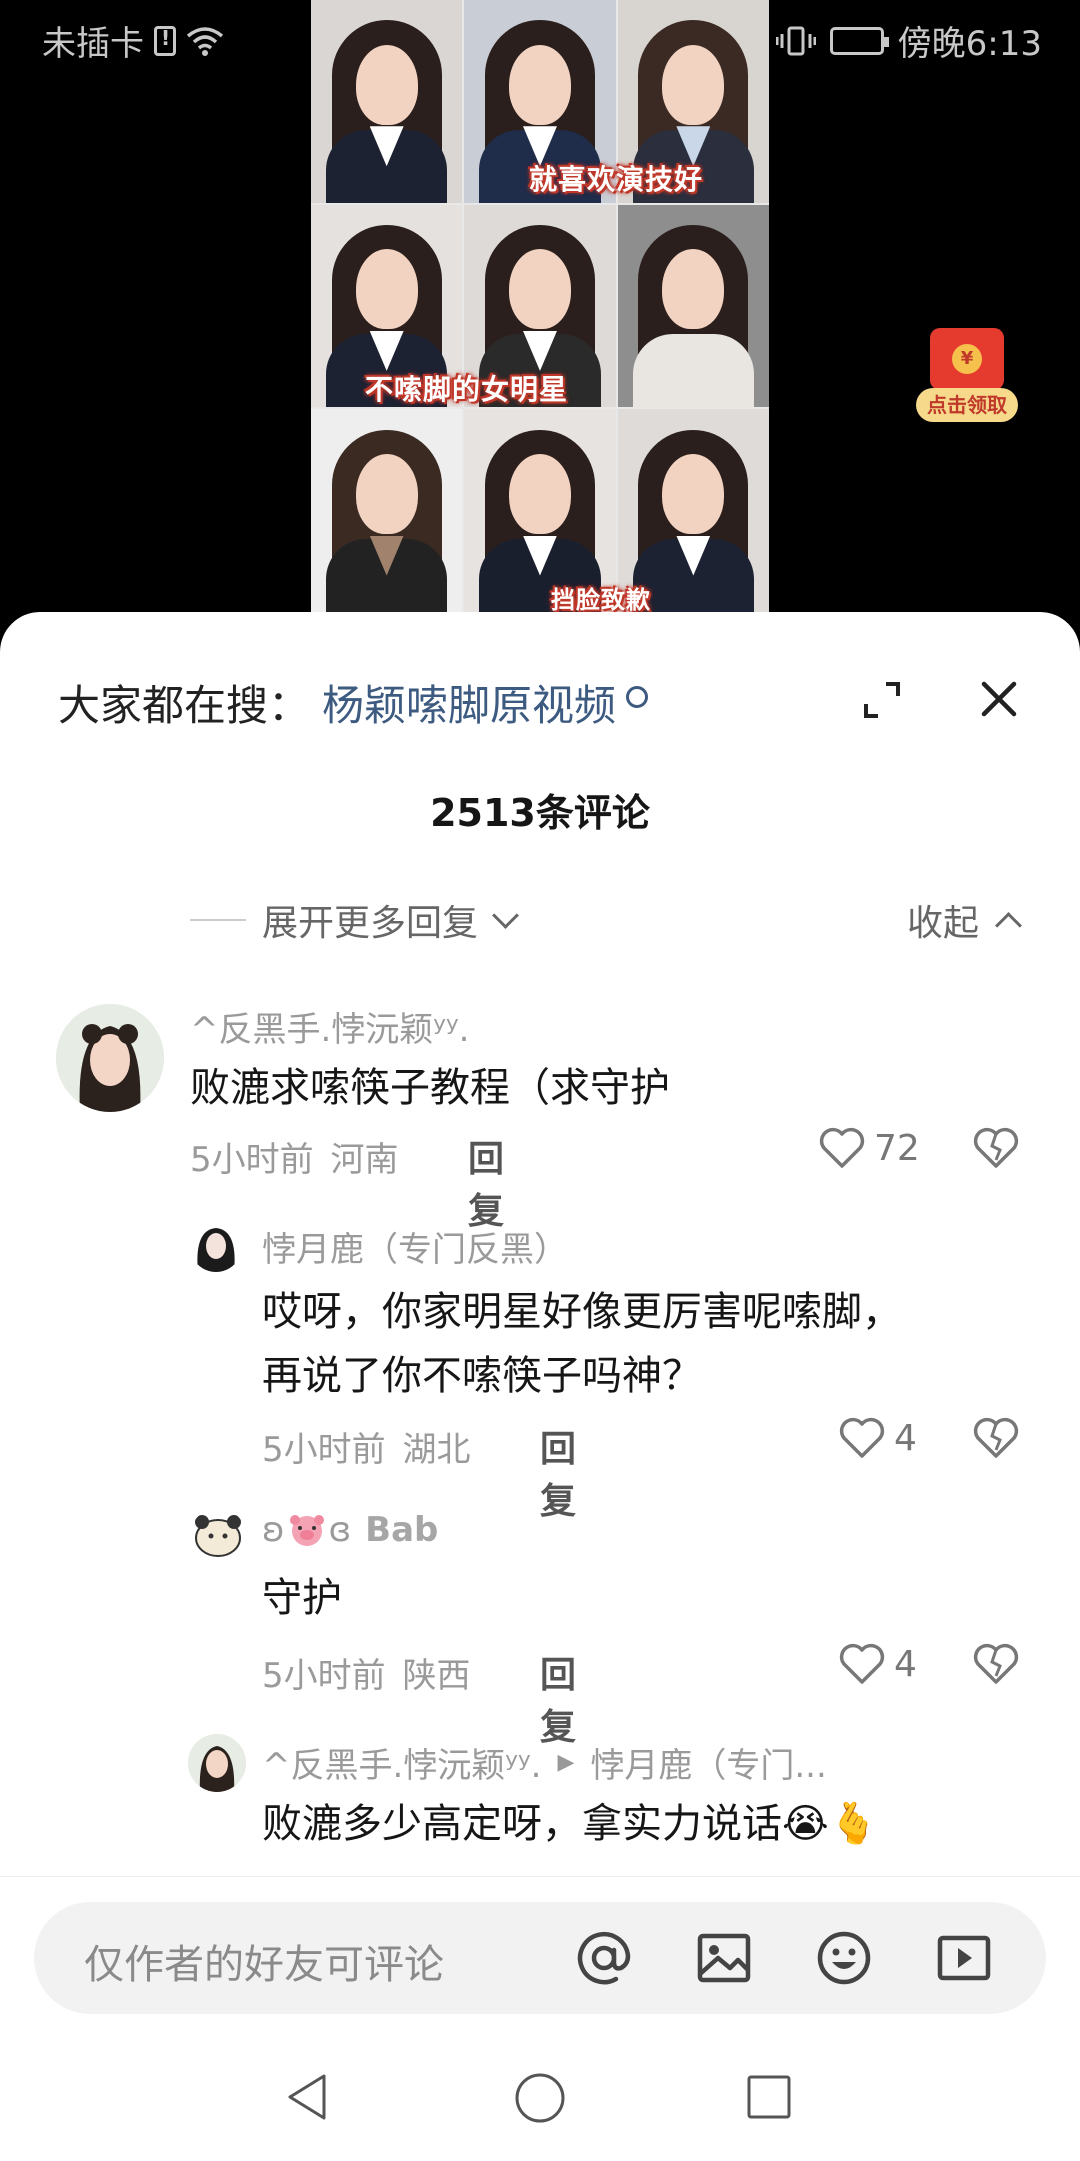 This screenshot has height=2161, width=1080. I want to click on comment-text: 败漉多少高定呀，拿实力说话😭🫰, so click(570, 1824).